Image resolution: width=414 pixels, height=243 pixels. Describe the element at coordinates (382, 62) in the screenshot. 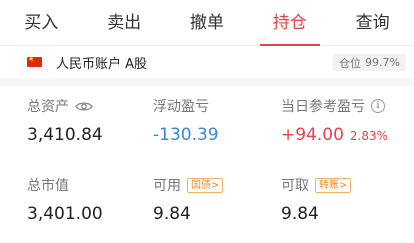

I see `position-value: 99.7%` at that location.